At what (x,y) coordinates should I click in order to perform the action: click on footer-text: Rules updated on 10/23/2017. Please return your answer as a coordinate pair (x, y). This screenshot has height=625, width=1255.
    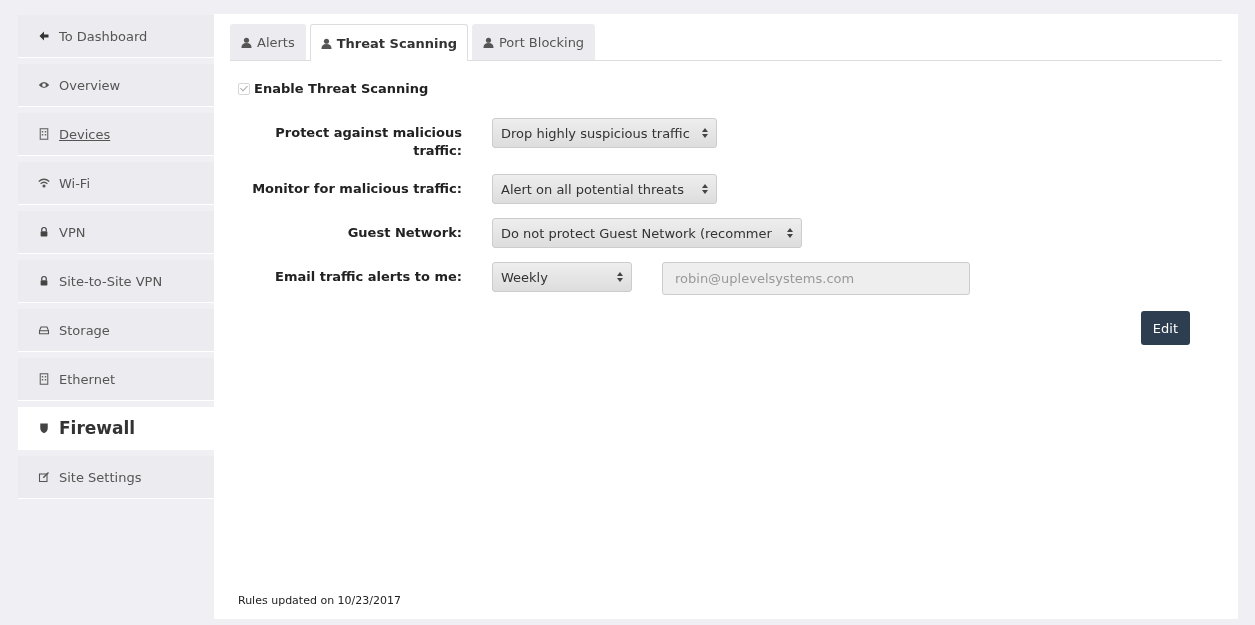
    Looking at the image, I should click on (320, 600).